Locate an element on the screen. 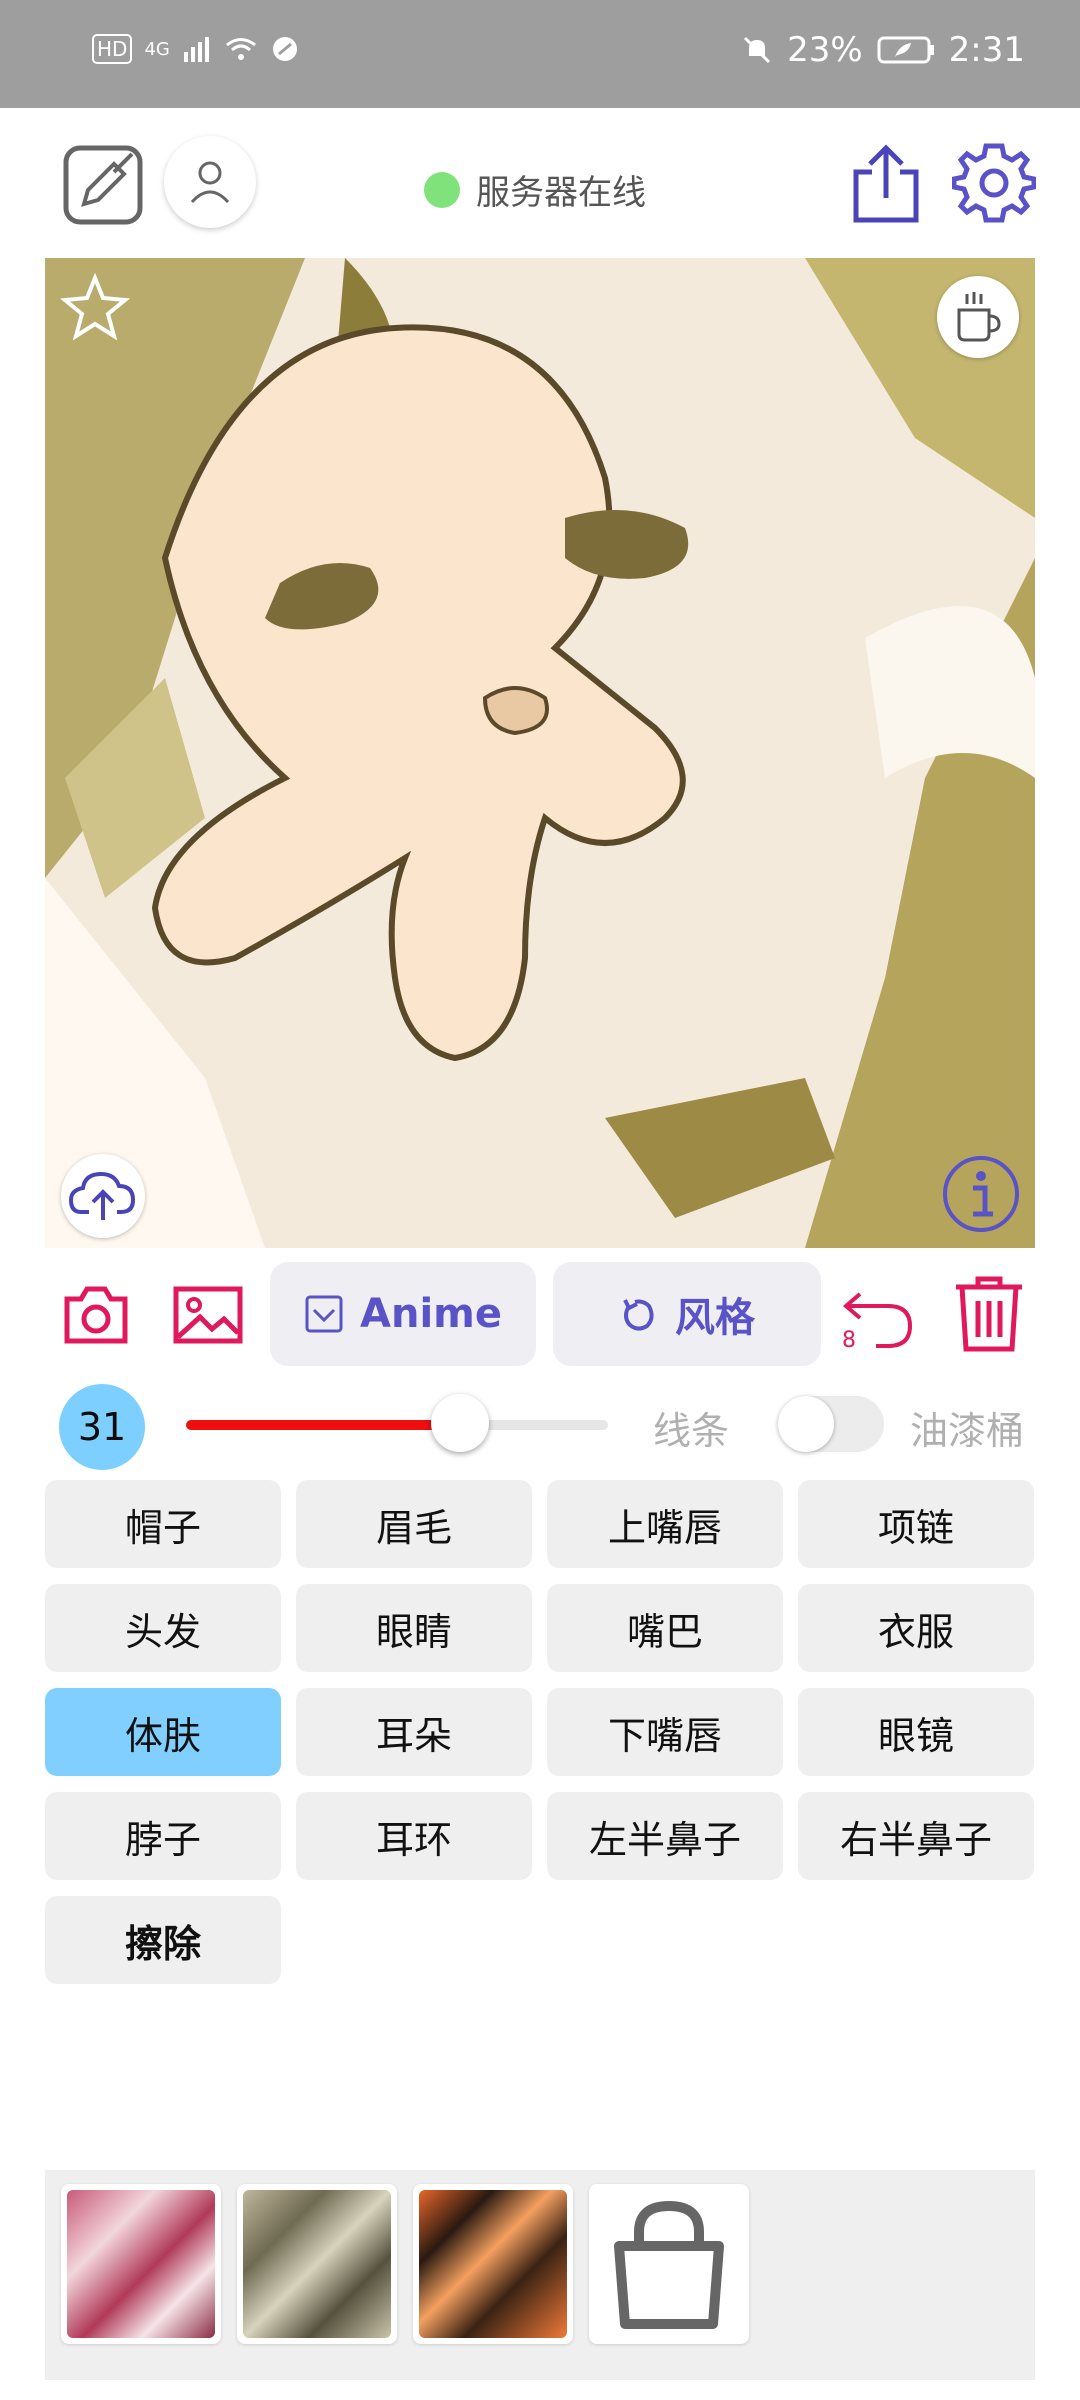 The height and width of the screenshot is (2400, 1080). user-button is located at coordinates (210, 182).